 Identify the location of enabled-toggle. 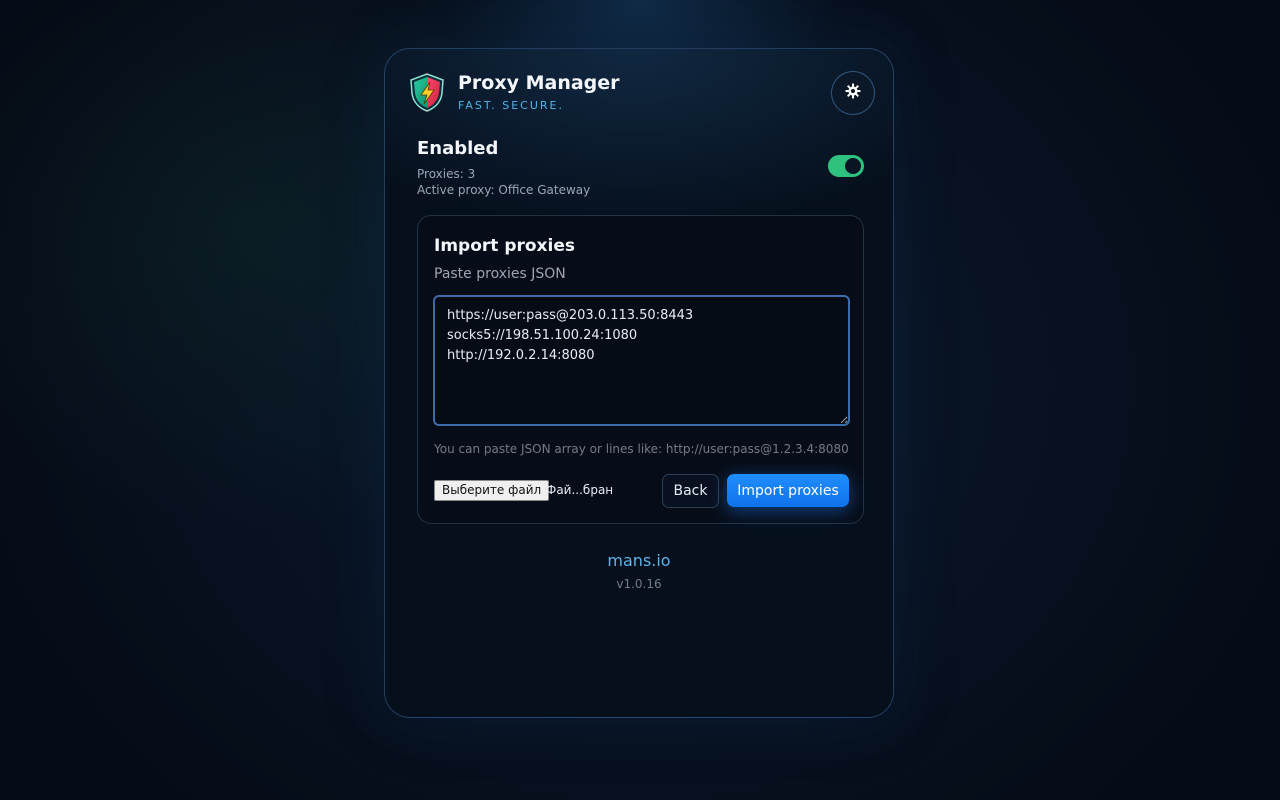
(846, 166).